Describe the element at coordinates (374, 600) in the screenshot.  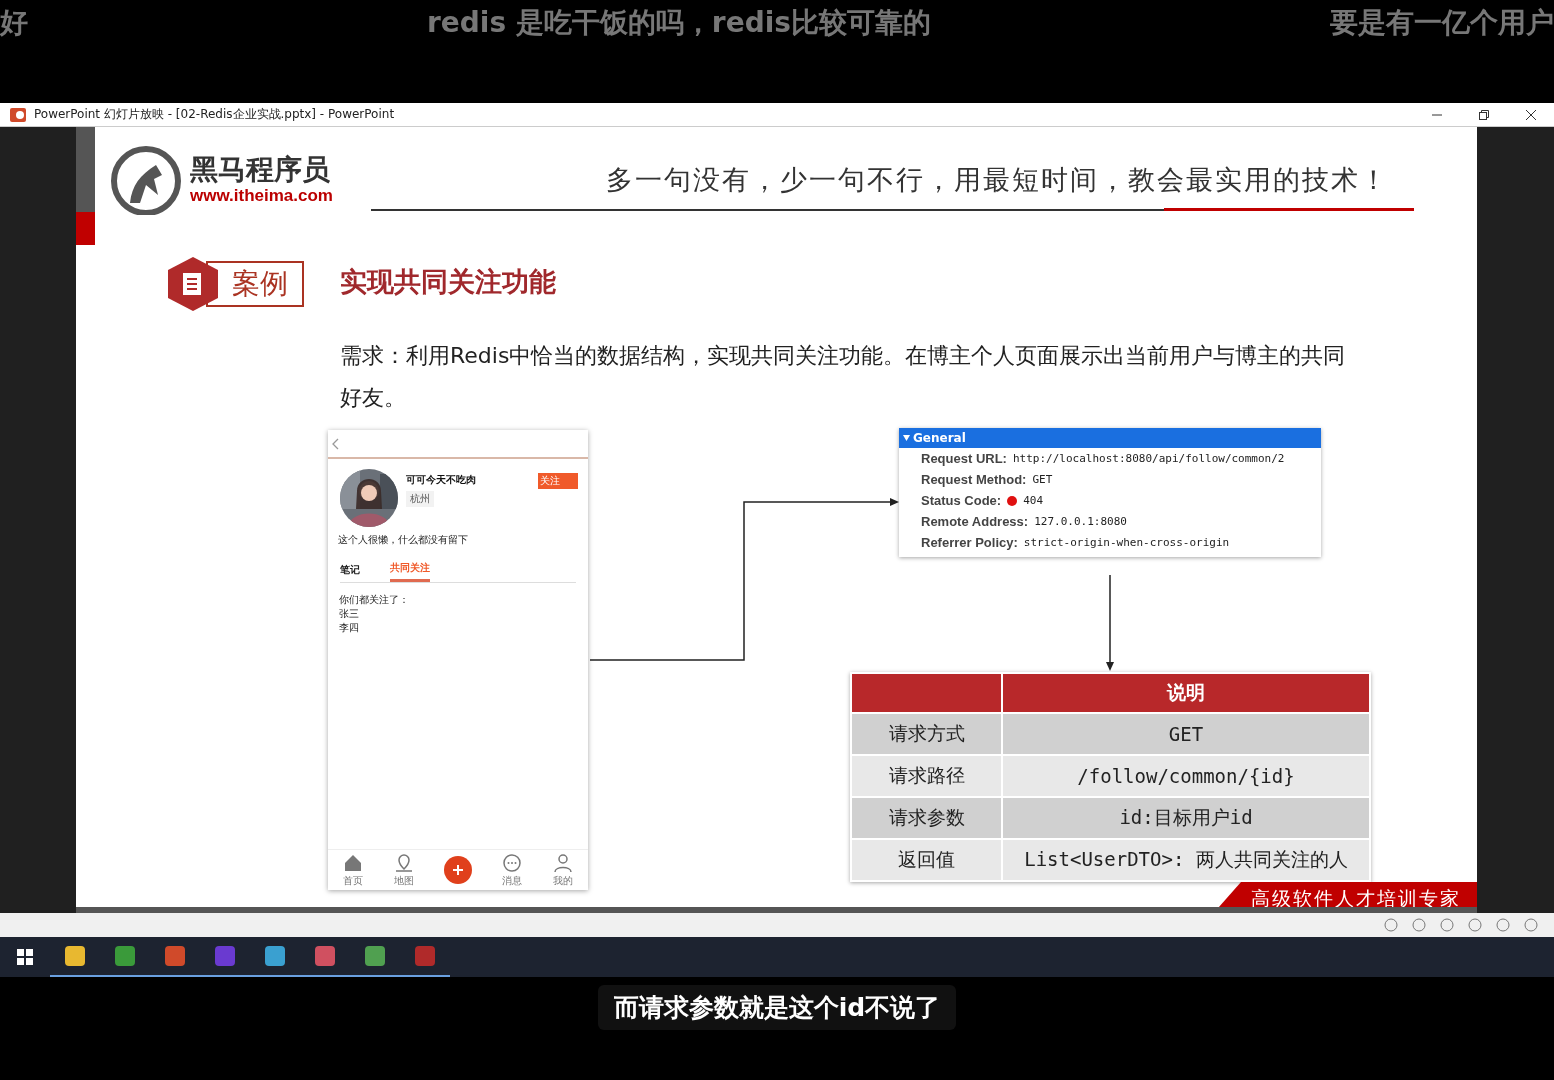
I see `common-follow-text: 你们都关注了：` at that location.